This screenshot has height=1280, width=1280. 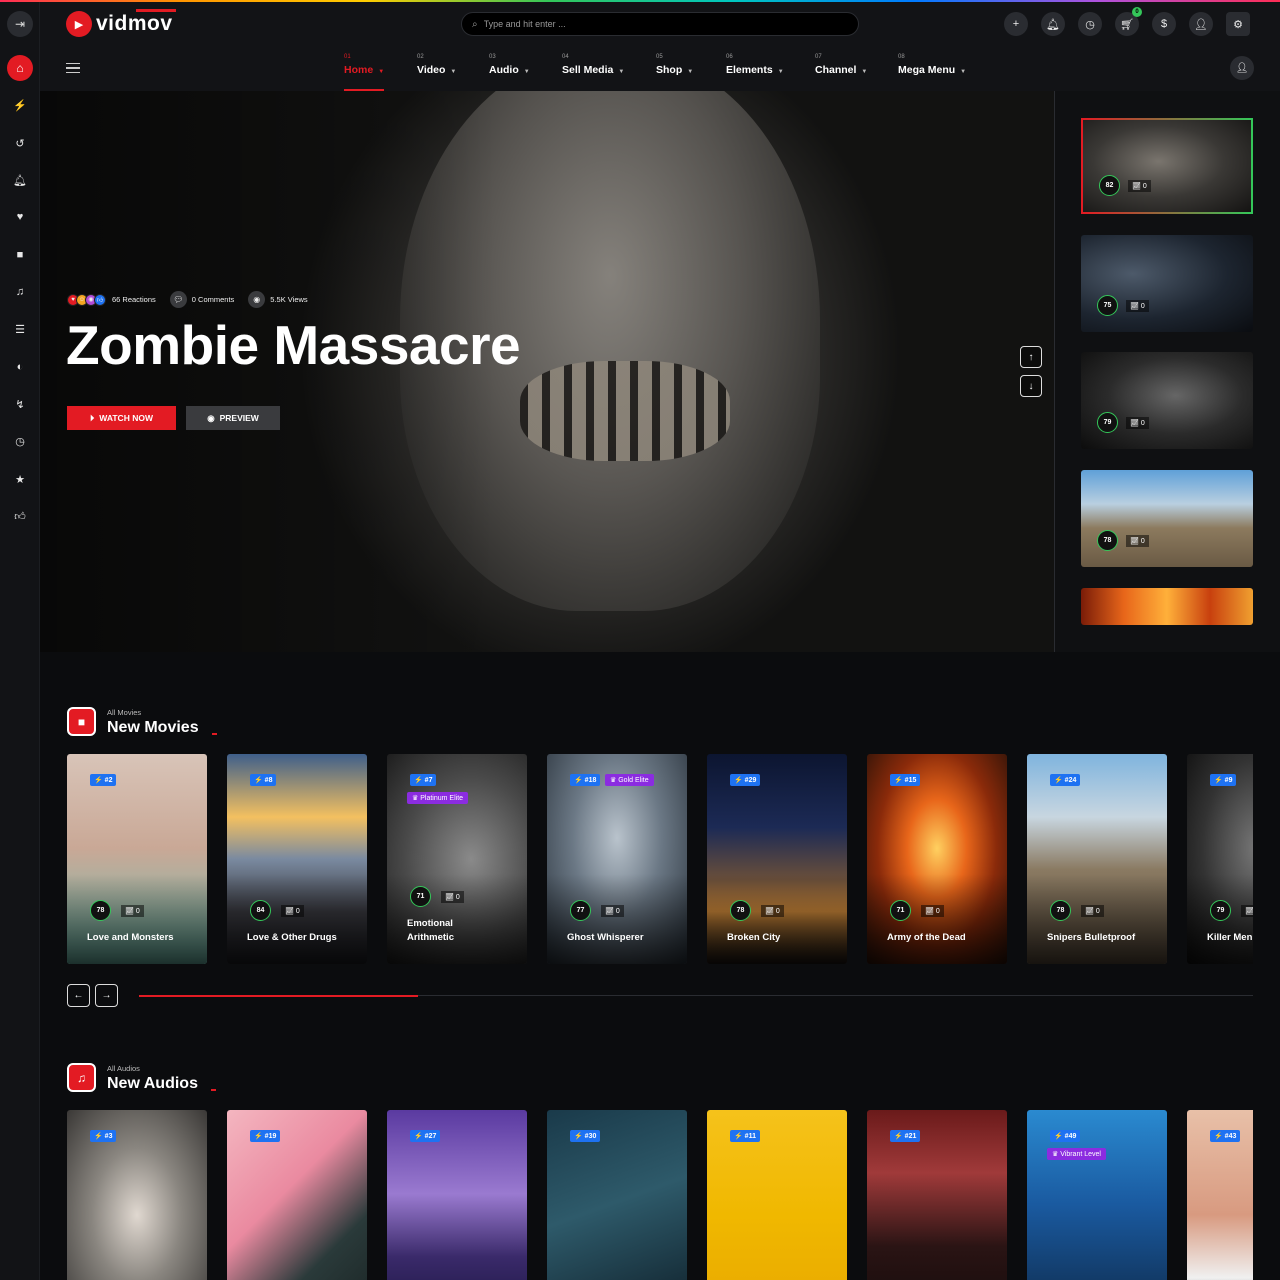 I want to click on nav-home: 01 Home ▼, so click(x=364, y=72).